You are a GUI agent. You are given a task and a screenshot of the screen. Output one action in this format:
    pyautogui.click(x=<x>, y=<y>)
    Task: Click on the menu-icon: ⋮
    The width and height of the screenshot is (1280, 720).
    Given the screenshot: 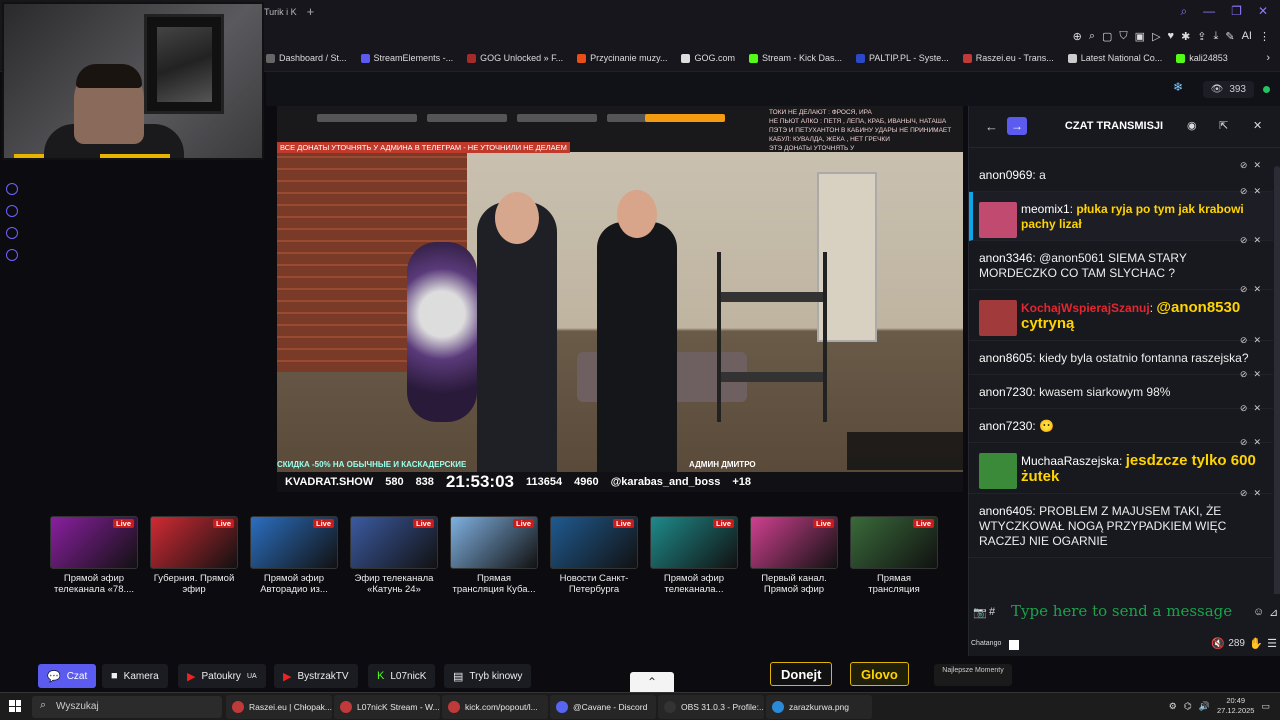 What is the action you would take?
    pyautogui.click(x=1264, y=36)
    